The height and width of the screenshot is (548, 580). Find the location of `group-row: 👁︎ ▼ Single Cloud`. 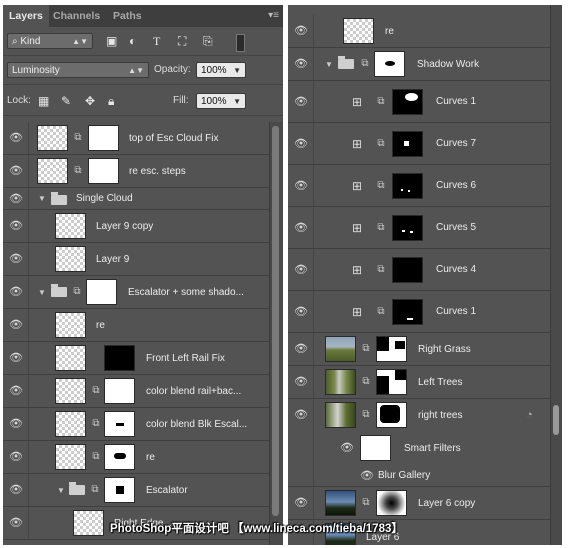

group-row: 👁︎ ▼ Single Cloud is located at coordinates (136, 199).